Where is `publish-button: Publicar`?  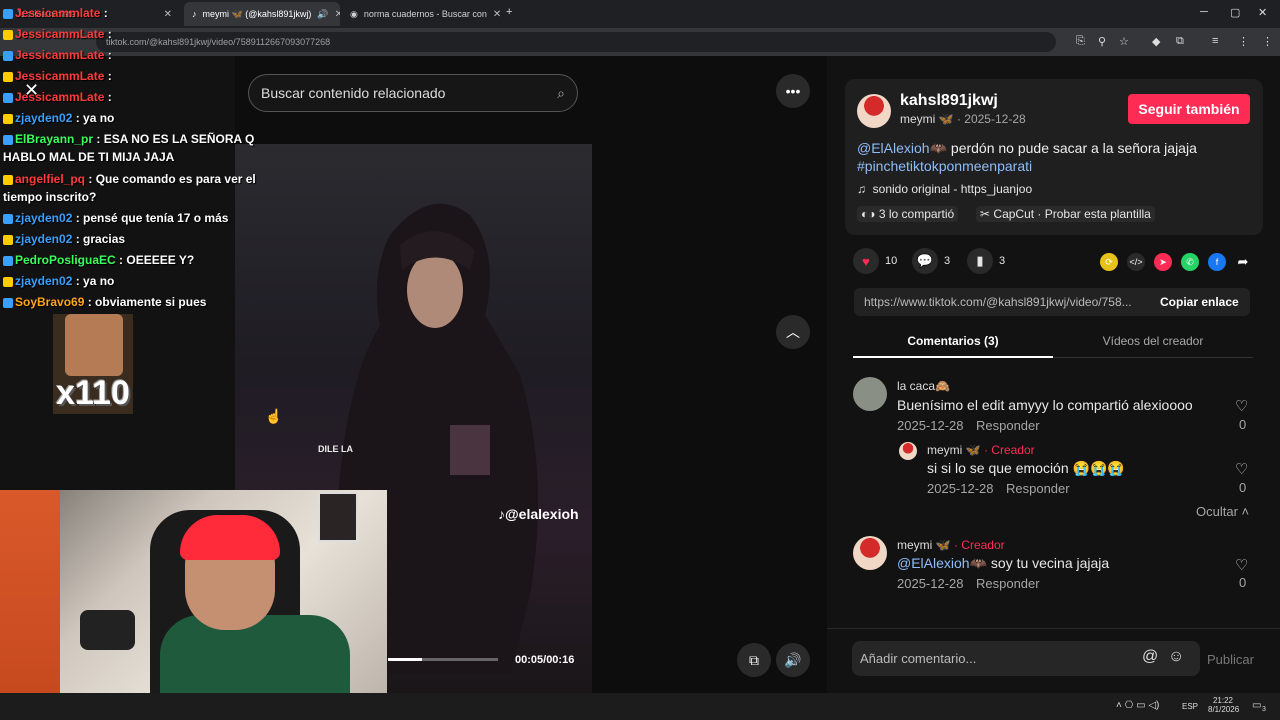 publish-button: Publicar is located at coordinates (1230, 659).